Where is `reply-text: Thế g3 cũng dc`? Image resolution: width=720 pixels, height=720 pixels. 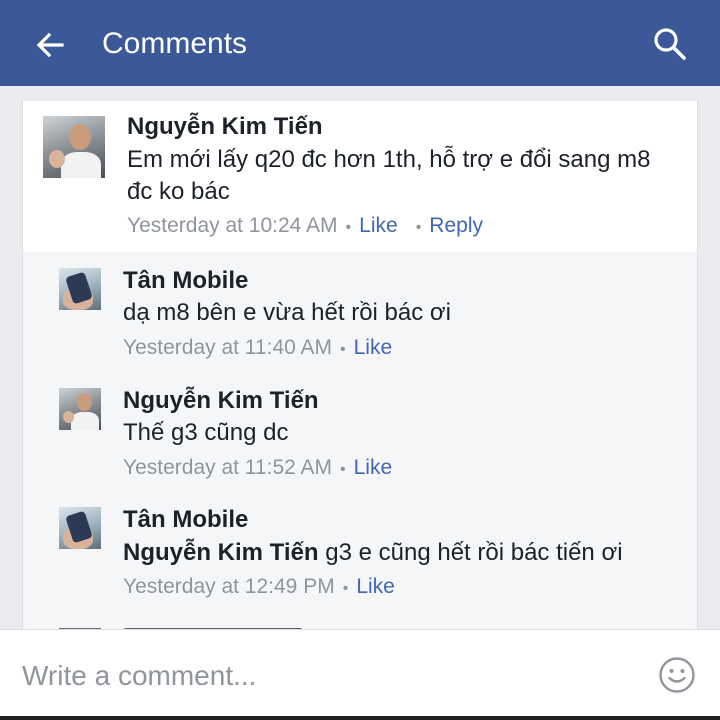
reply-text: Thế g3 cũng dc is located at coordinates (206, 432).